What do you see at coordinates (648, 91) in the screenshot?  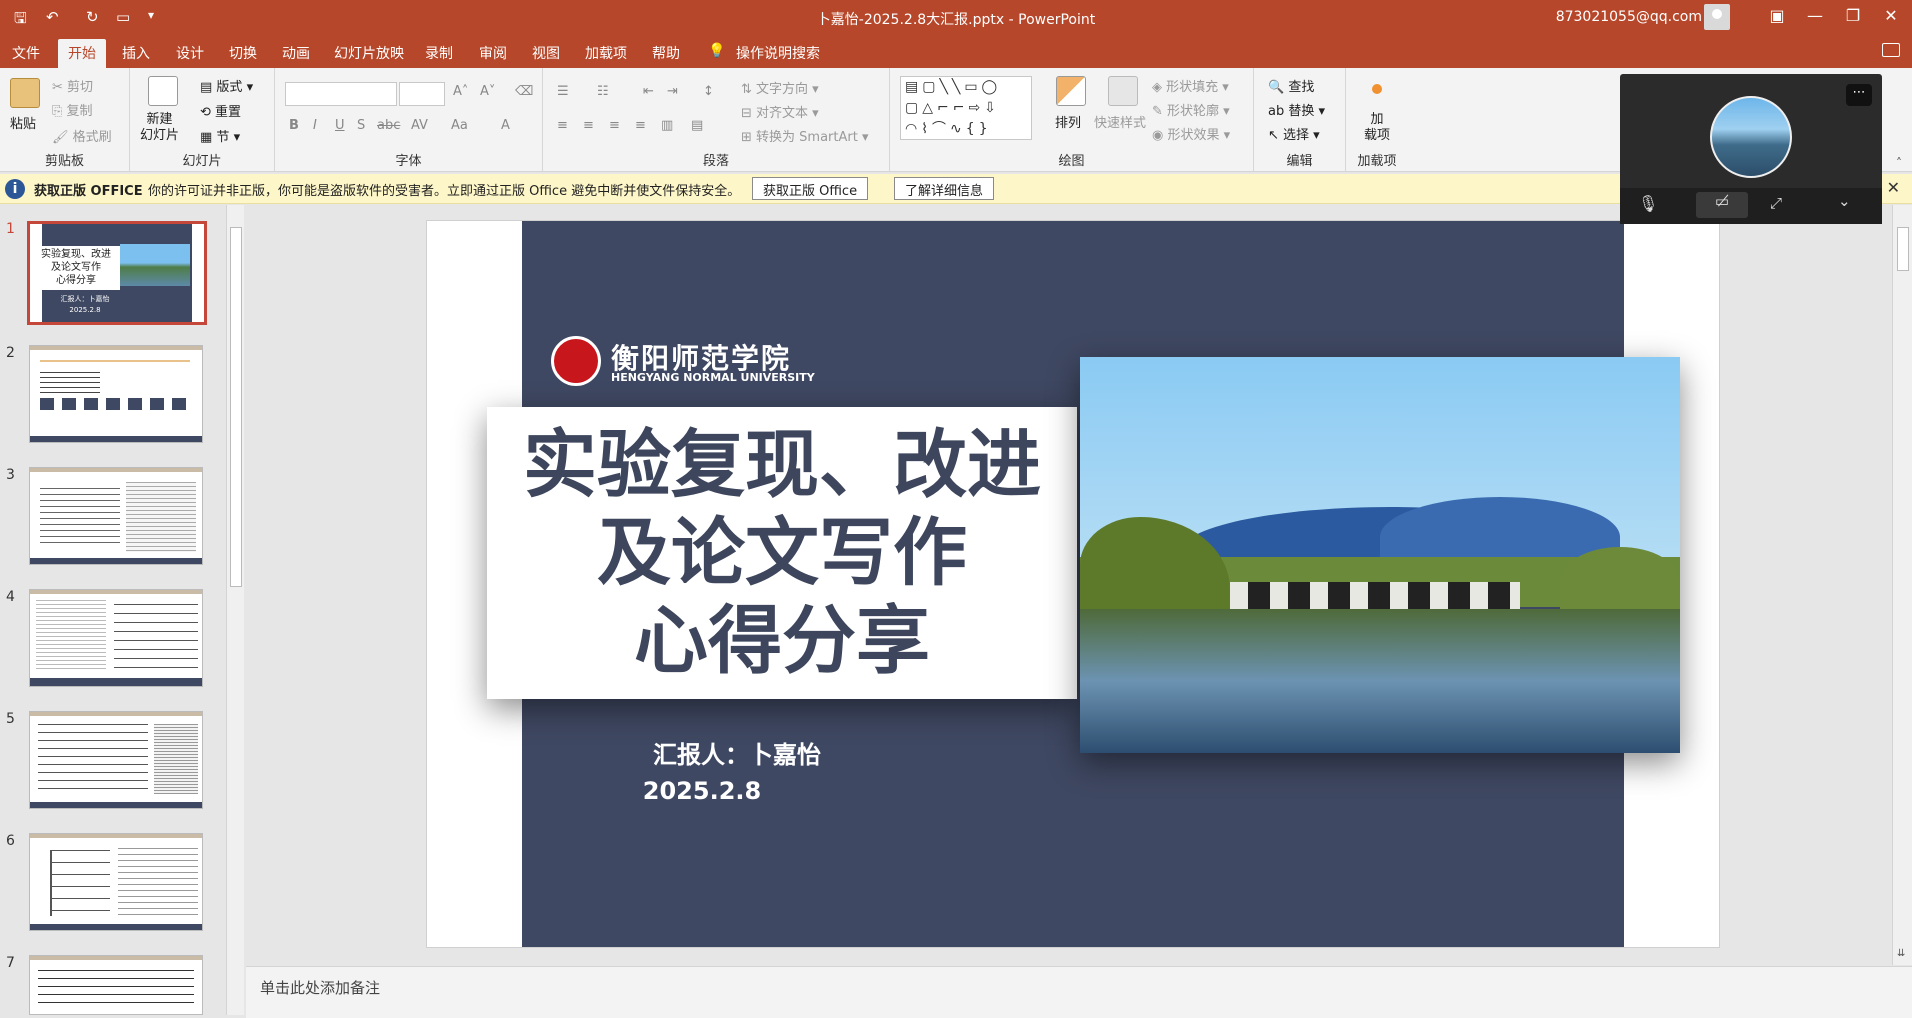 I see `decrease-indent-icon: ⇤` at bounding box center [648, 91].